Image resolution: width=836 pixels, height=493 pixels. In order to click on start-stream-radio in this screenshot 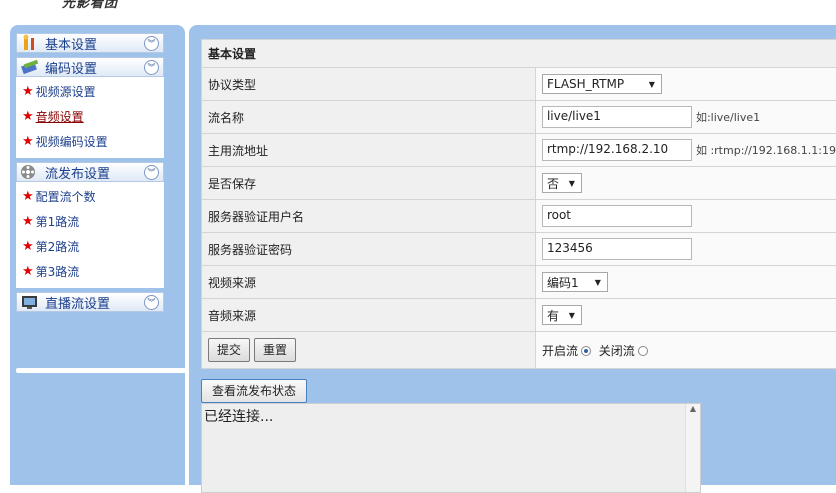, I will do `click(586, 351)`.